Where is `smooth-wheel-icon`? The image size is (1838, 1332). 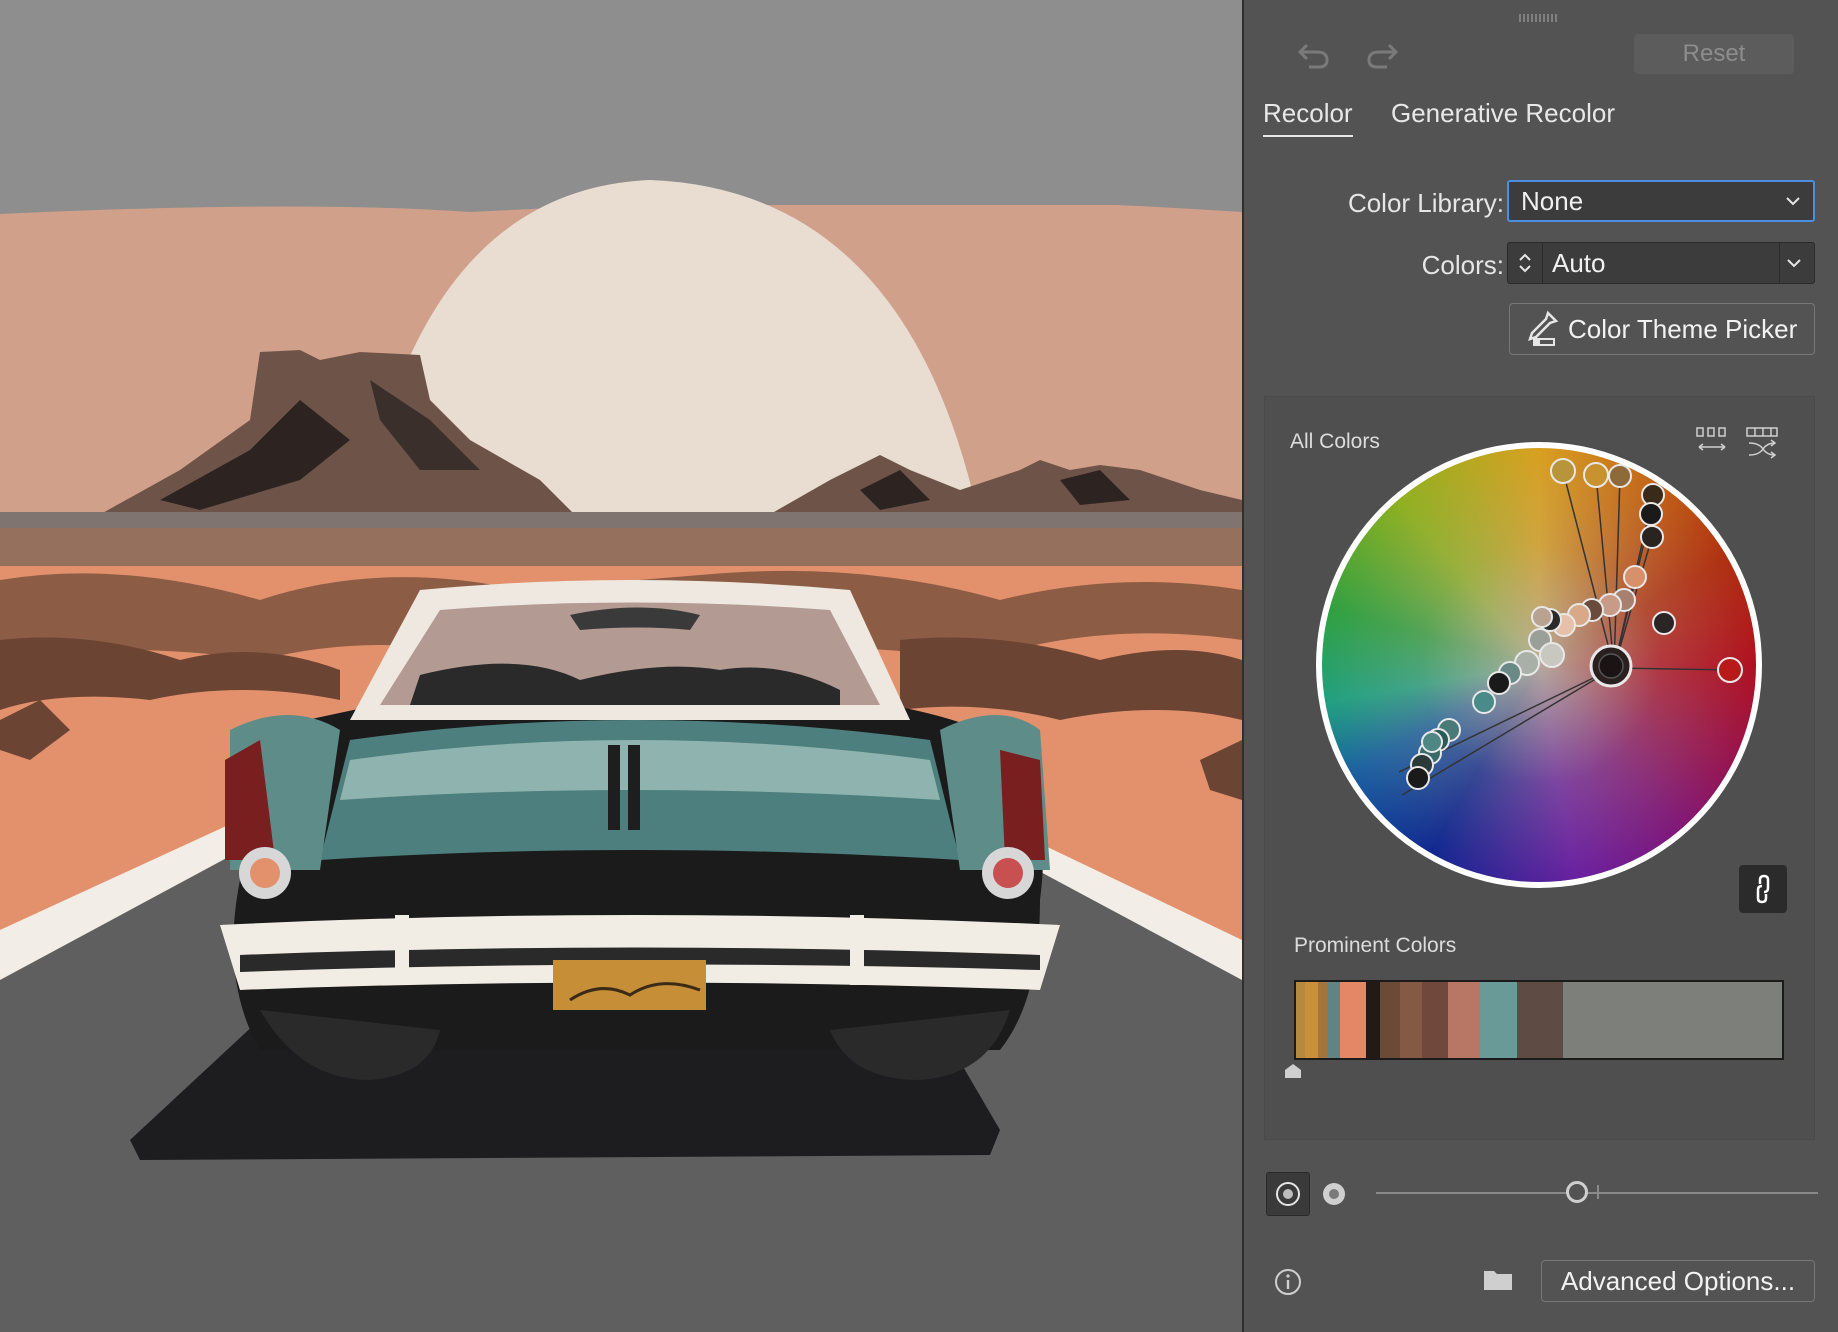 smooth-wheel-icon is located at coordinates (1288, 1194).